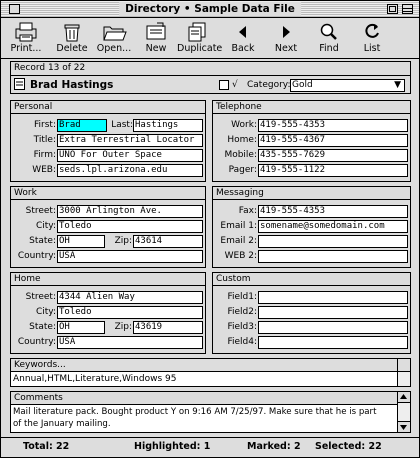  What do you see at coordinates (372, 39) in the screenshot?
I see `list-button: List` at bounding box center [372, 39].